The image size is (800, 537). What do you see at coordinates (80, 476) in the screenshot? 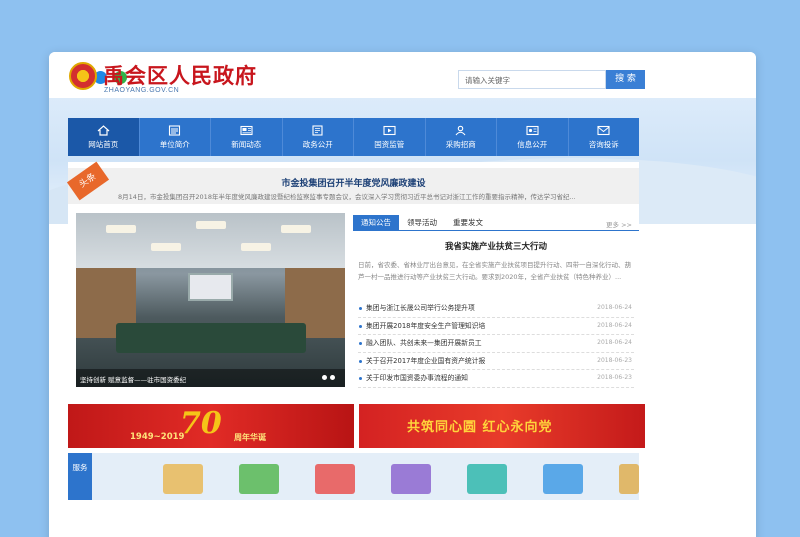
I see `services-label: 服务` at bounding box center [80, 476].